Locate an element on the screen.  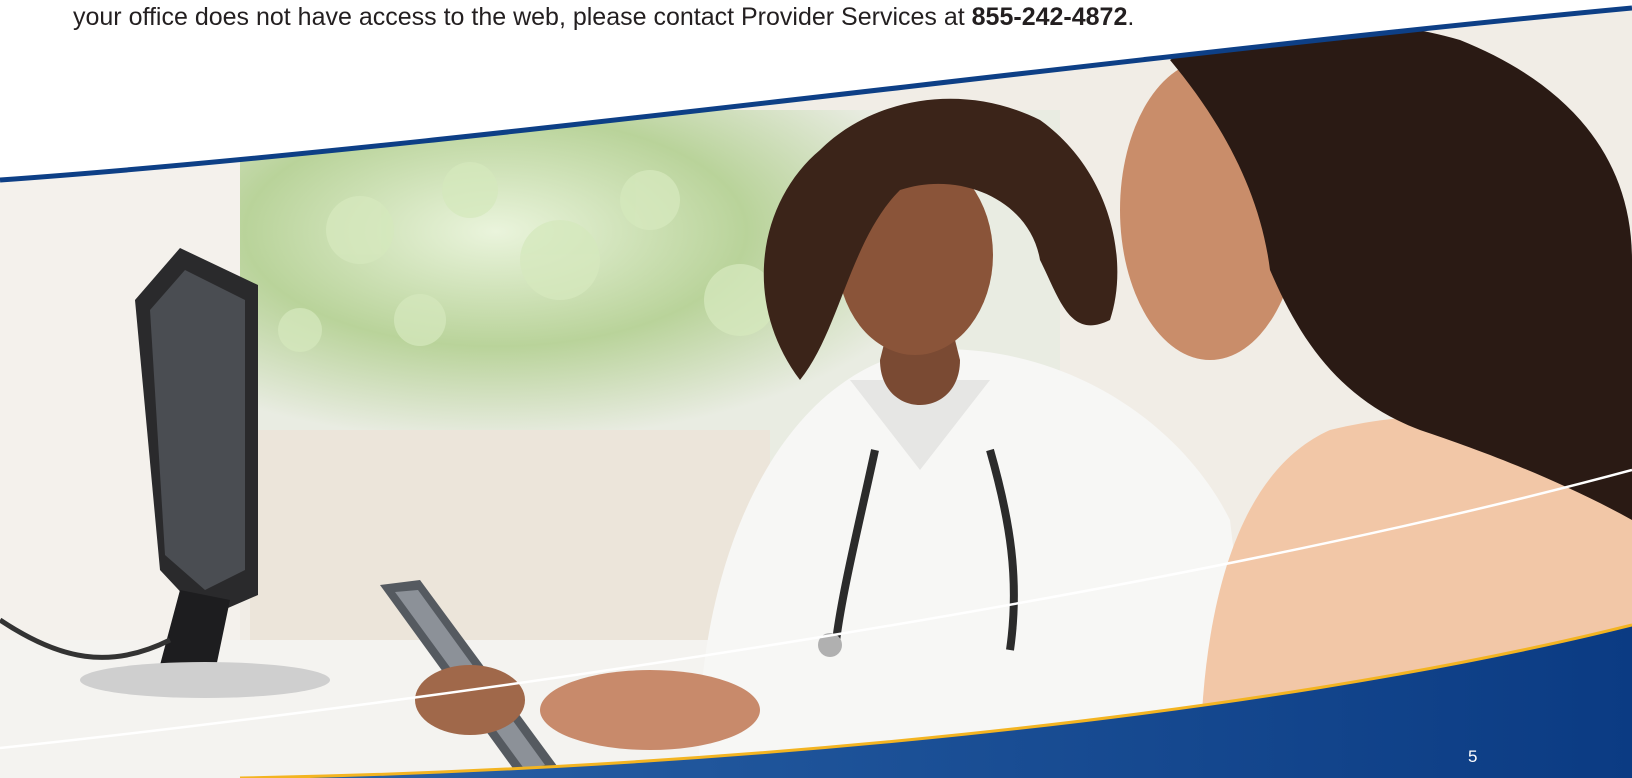
page-number: 5 is located at coordinates (1473, 756).